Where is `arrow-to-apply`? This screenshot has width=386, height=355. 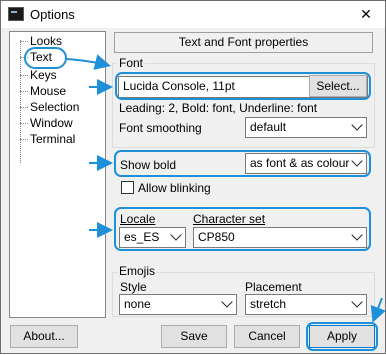 arrow-to-apply is located at coordinates (378, 310).